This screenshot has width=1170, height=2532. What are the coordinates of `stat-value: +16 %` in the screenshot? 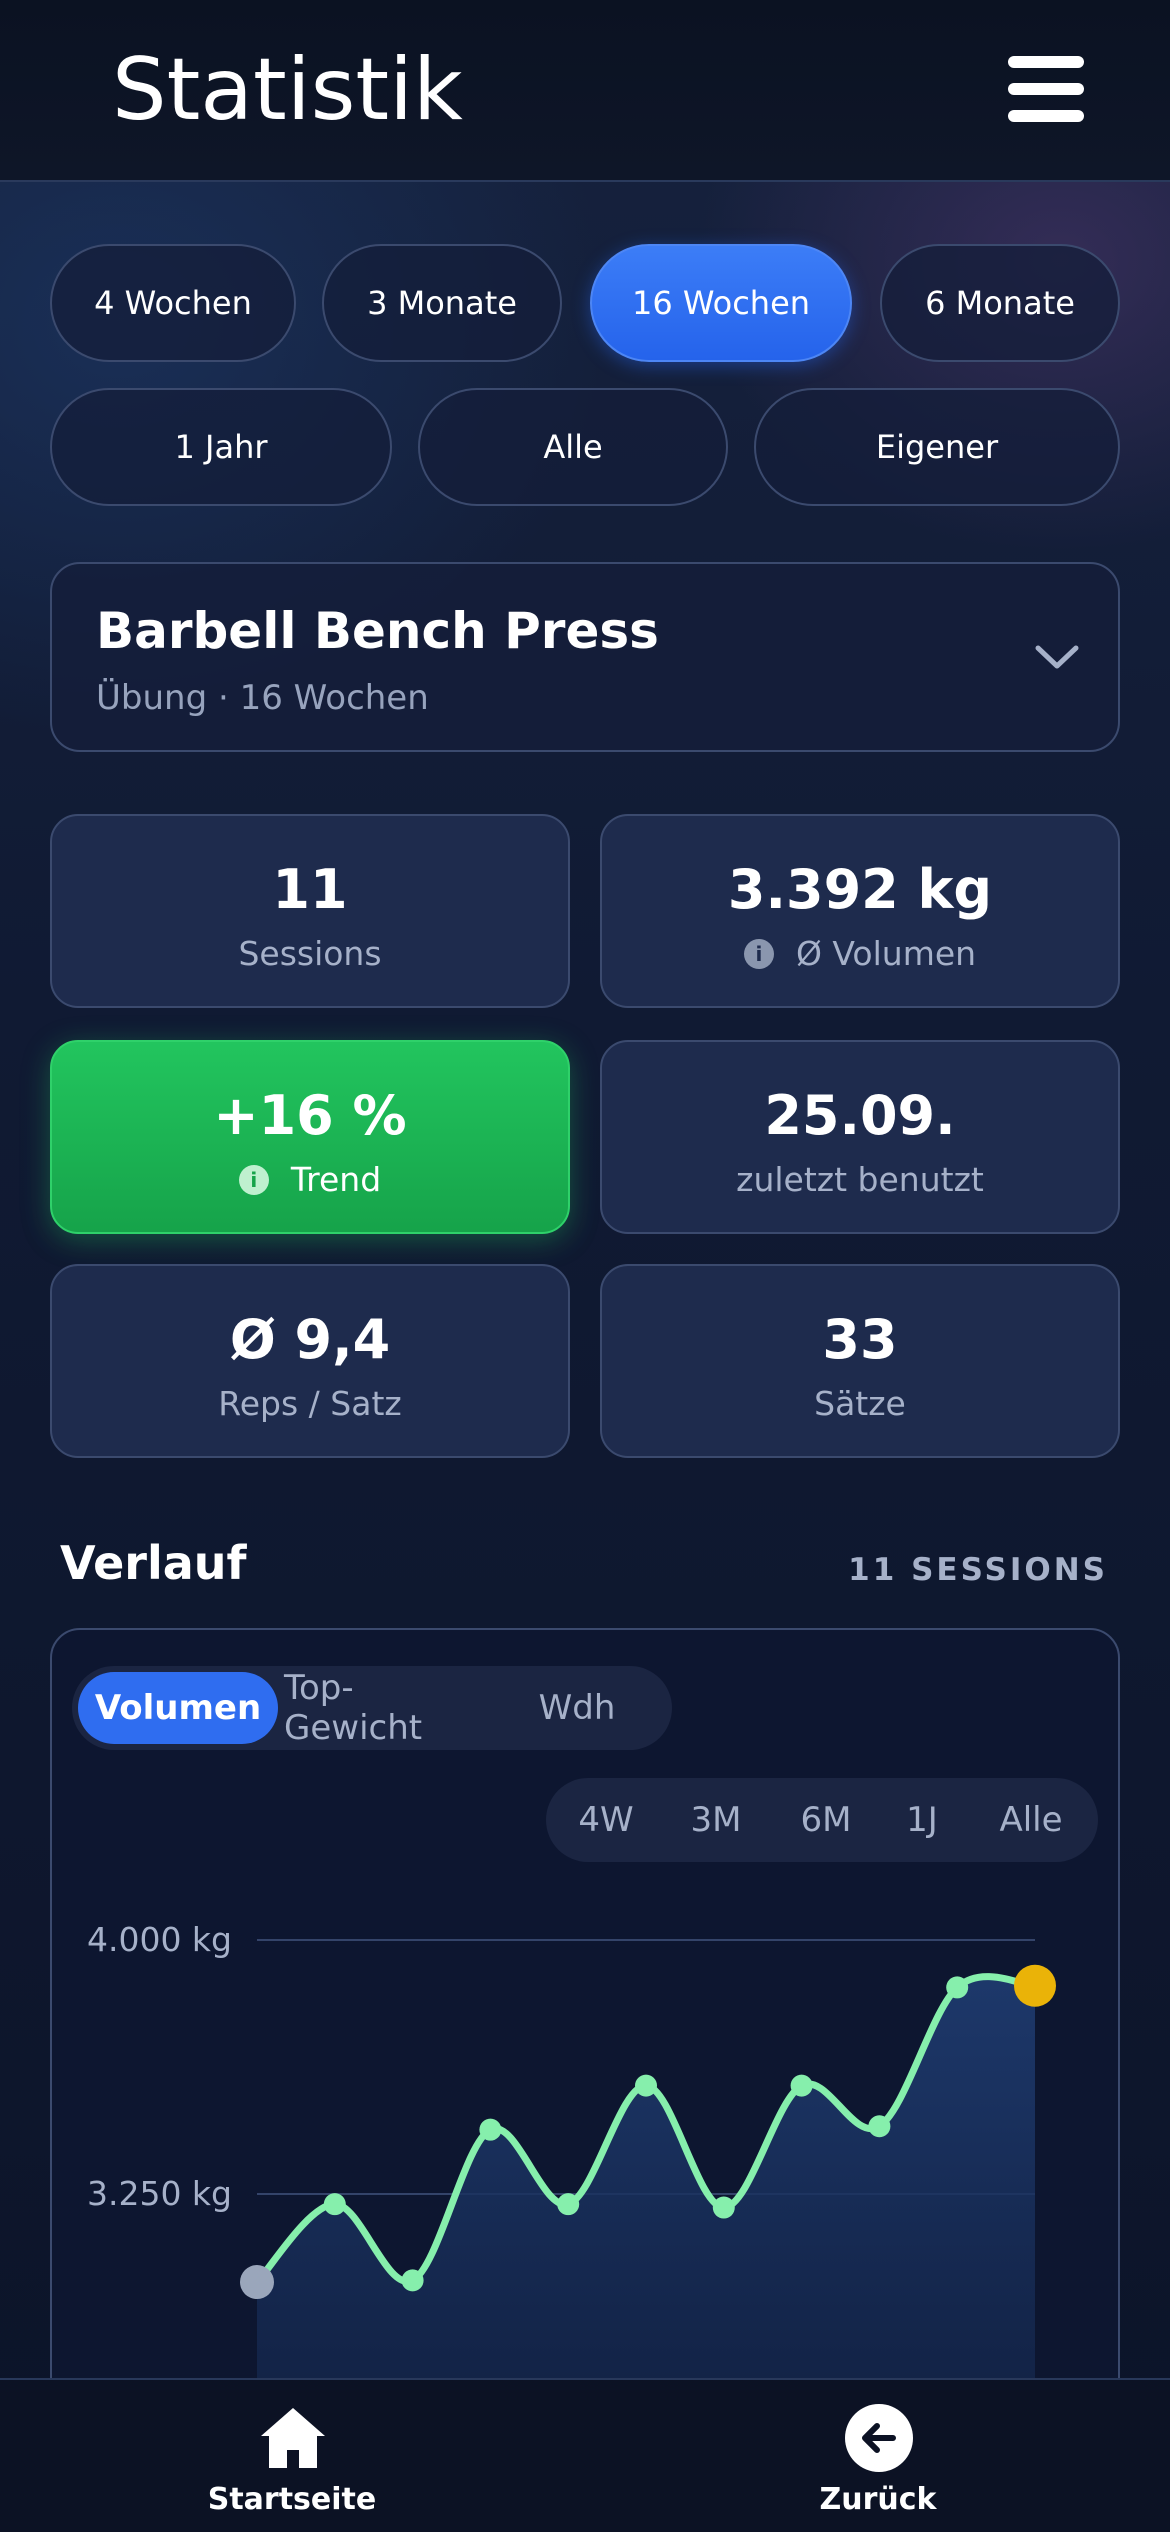 It's located at (310, 1115).